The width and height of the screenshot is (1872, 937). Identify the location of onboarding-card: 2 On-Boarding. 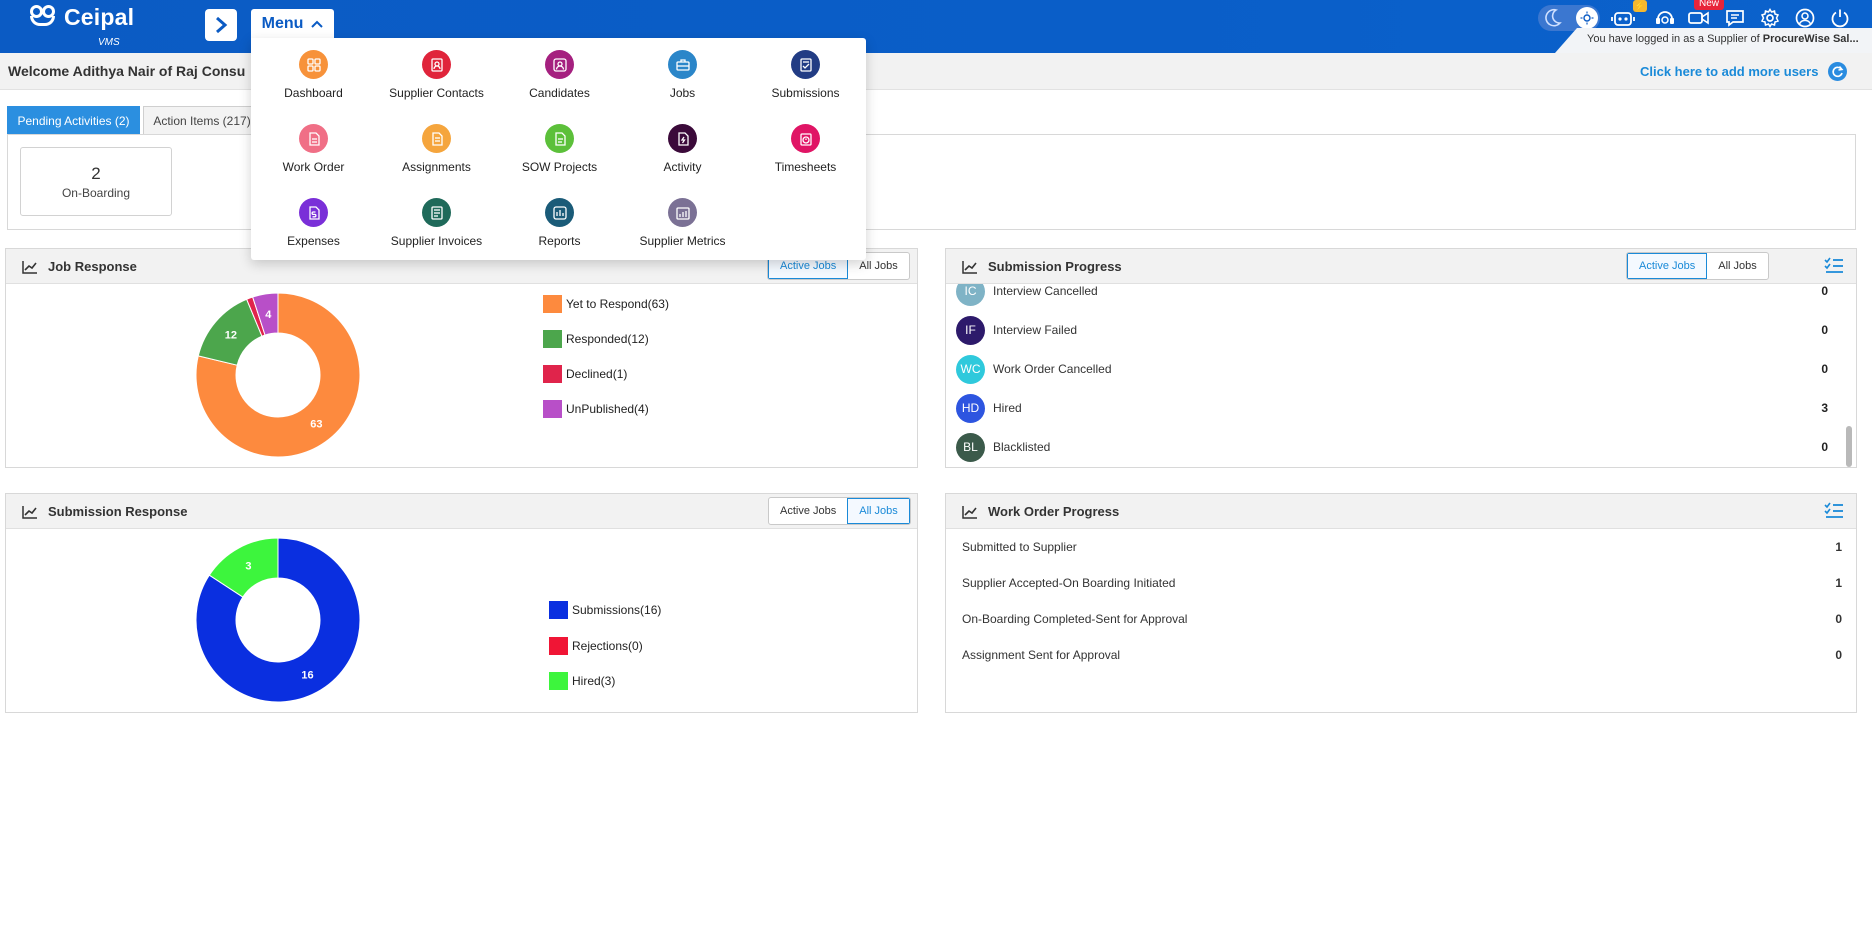
(96, 181).